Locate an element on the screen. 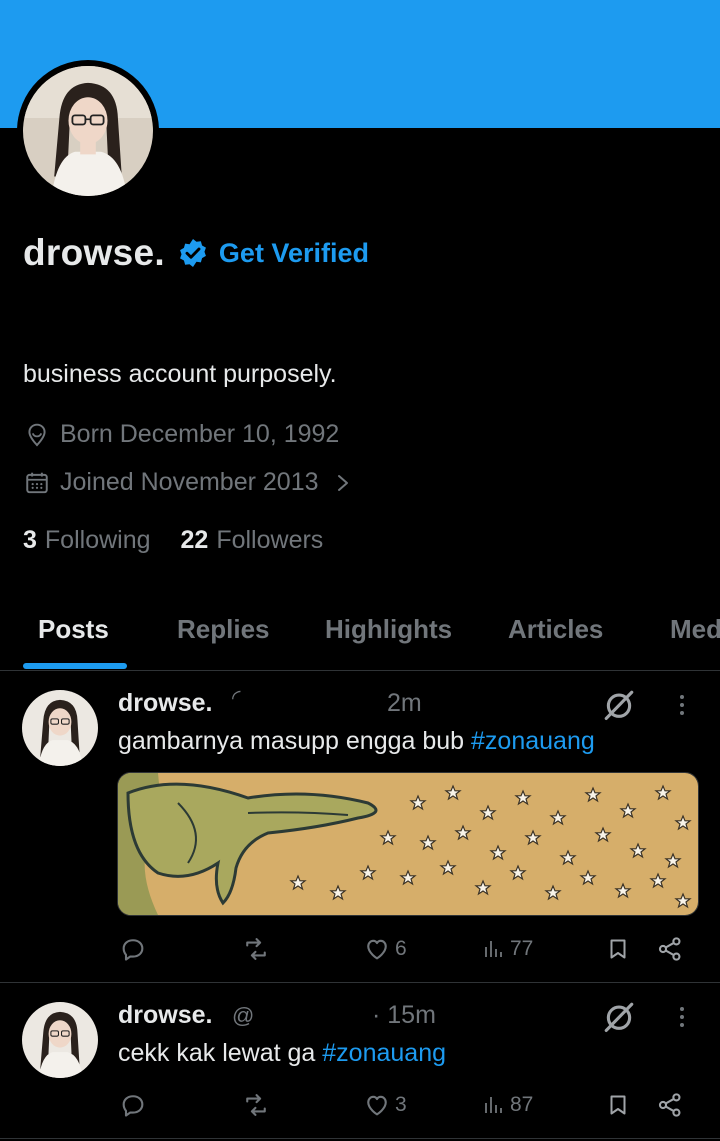  views-button: 87 is located at coordinates (507, 1105).